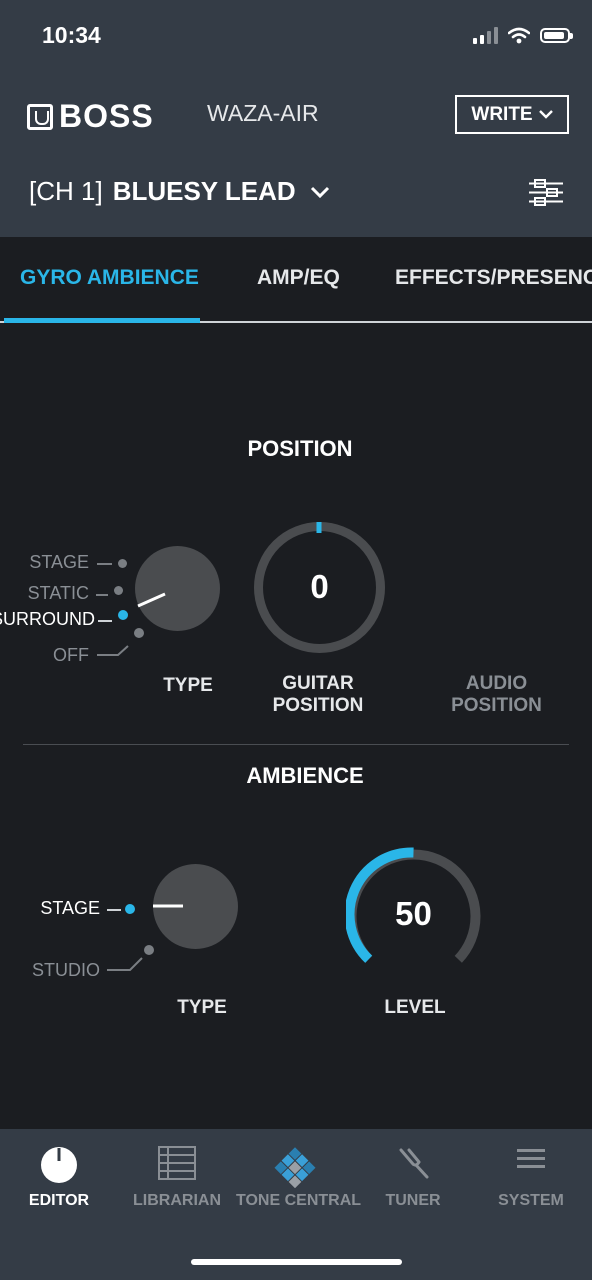  What do you see at coordinates (319, 586) in the screenshot?
I see `guitar-position-value: 0` at bounding box center [319, 586].